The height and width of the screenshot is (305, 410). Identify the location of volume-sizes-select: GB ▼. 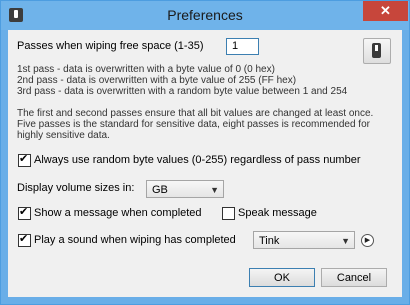
(185, 189).